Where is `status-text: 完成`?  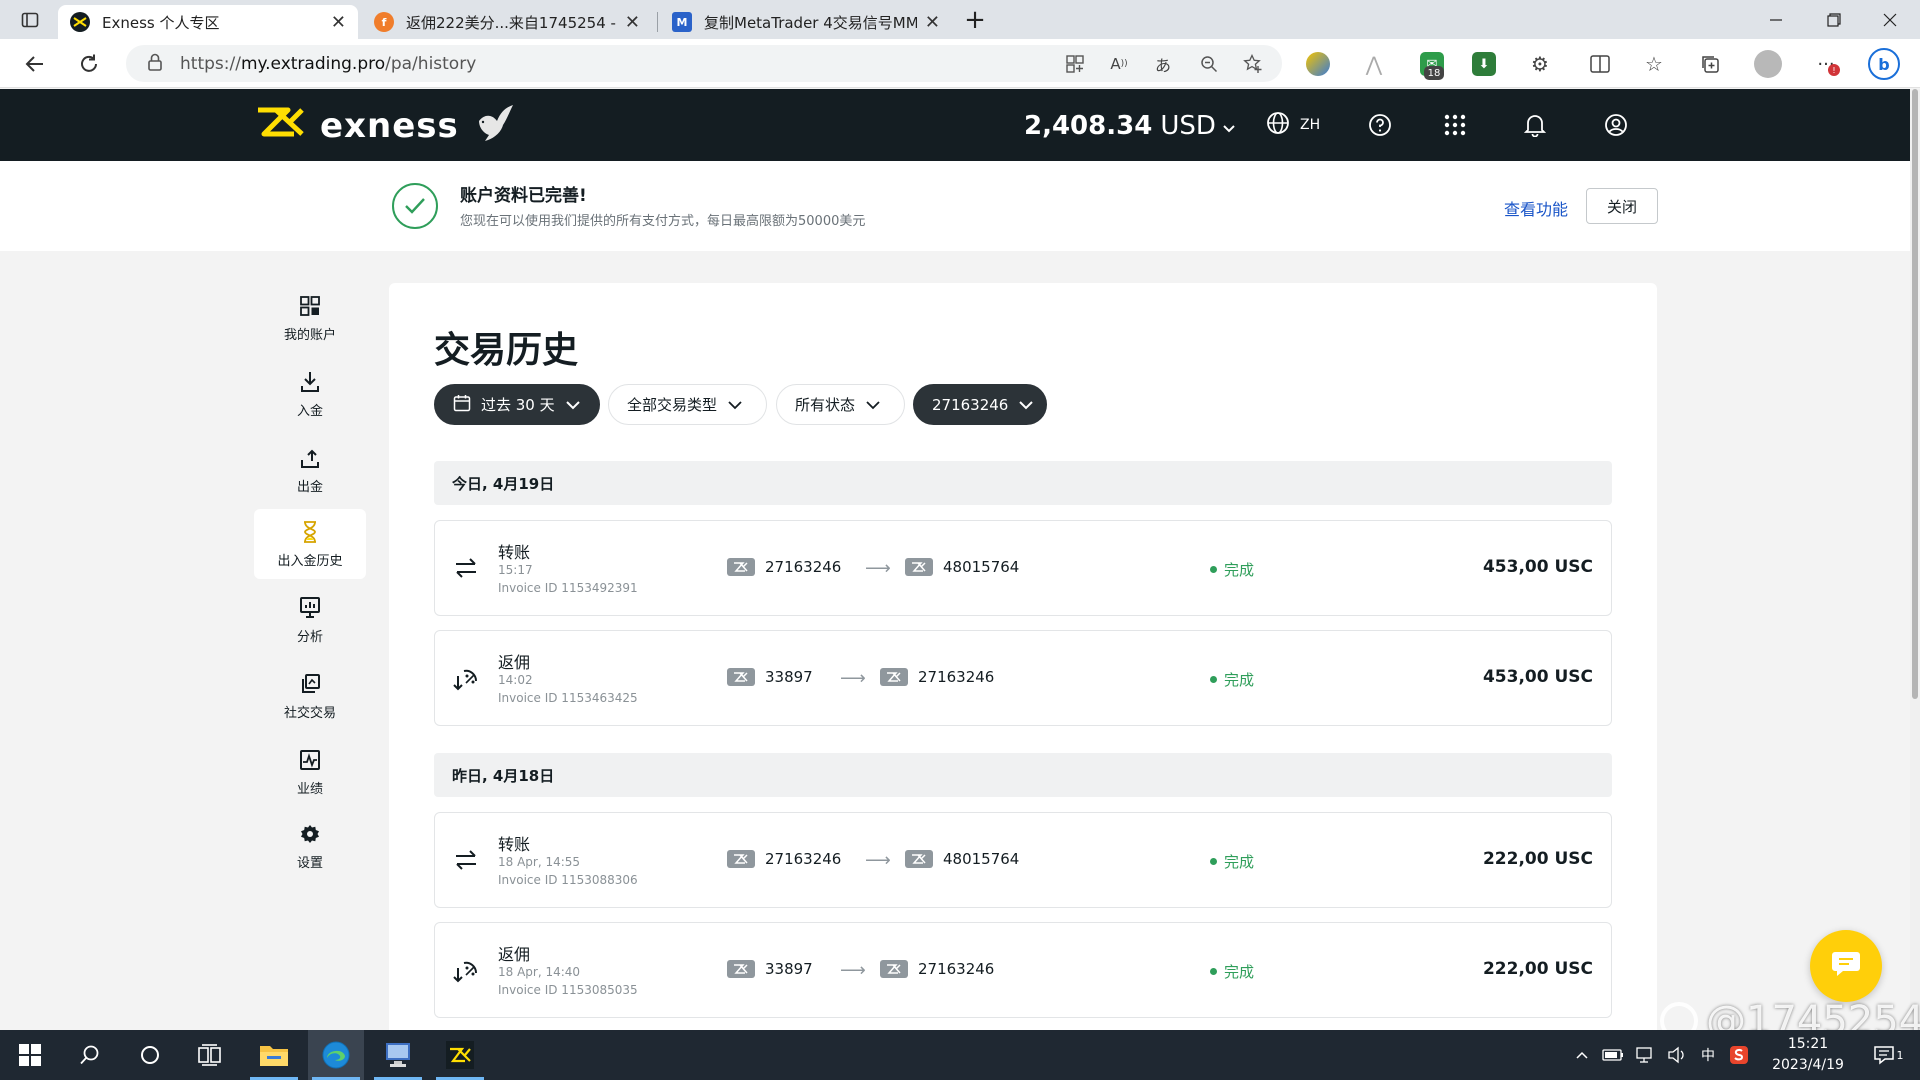 status-text: 完成 is located at coordinates (1239, 570).